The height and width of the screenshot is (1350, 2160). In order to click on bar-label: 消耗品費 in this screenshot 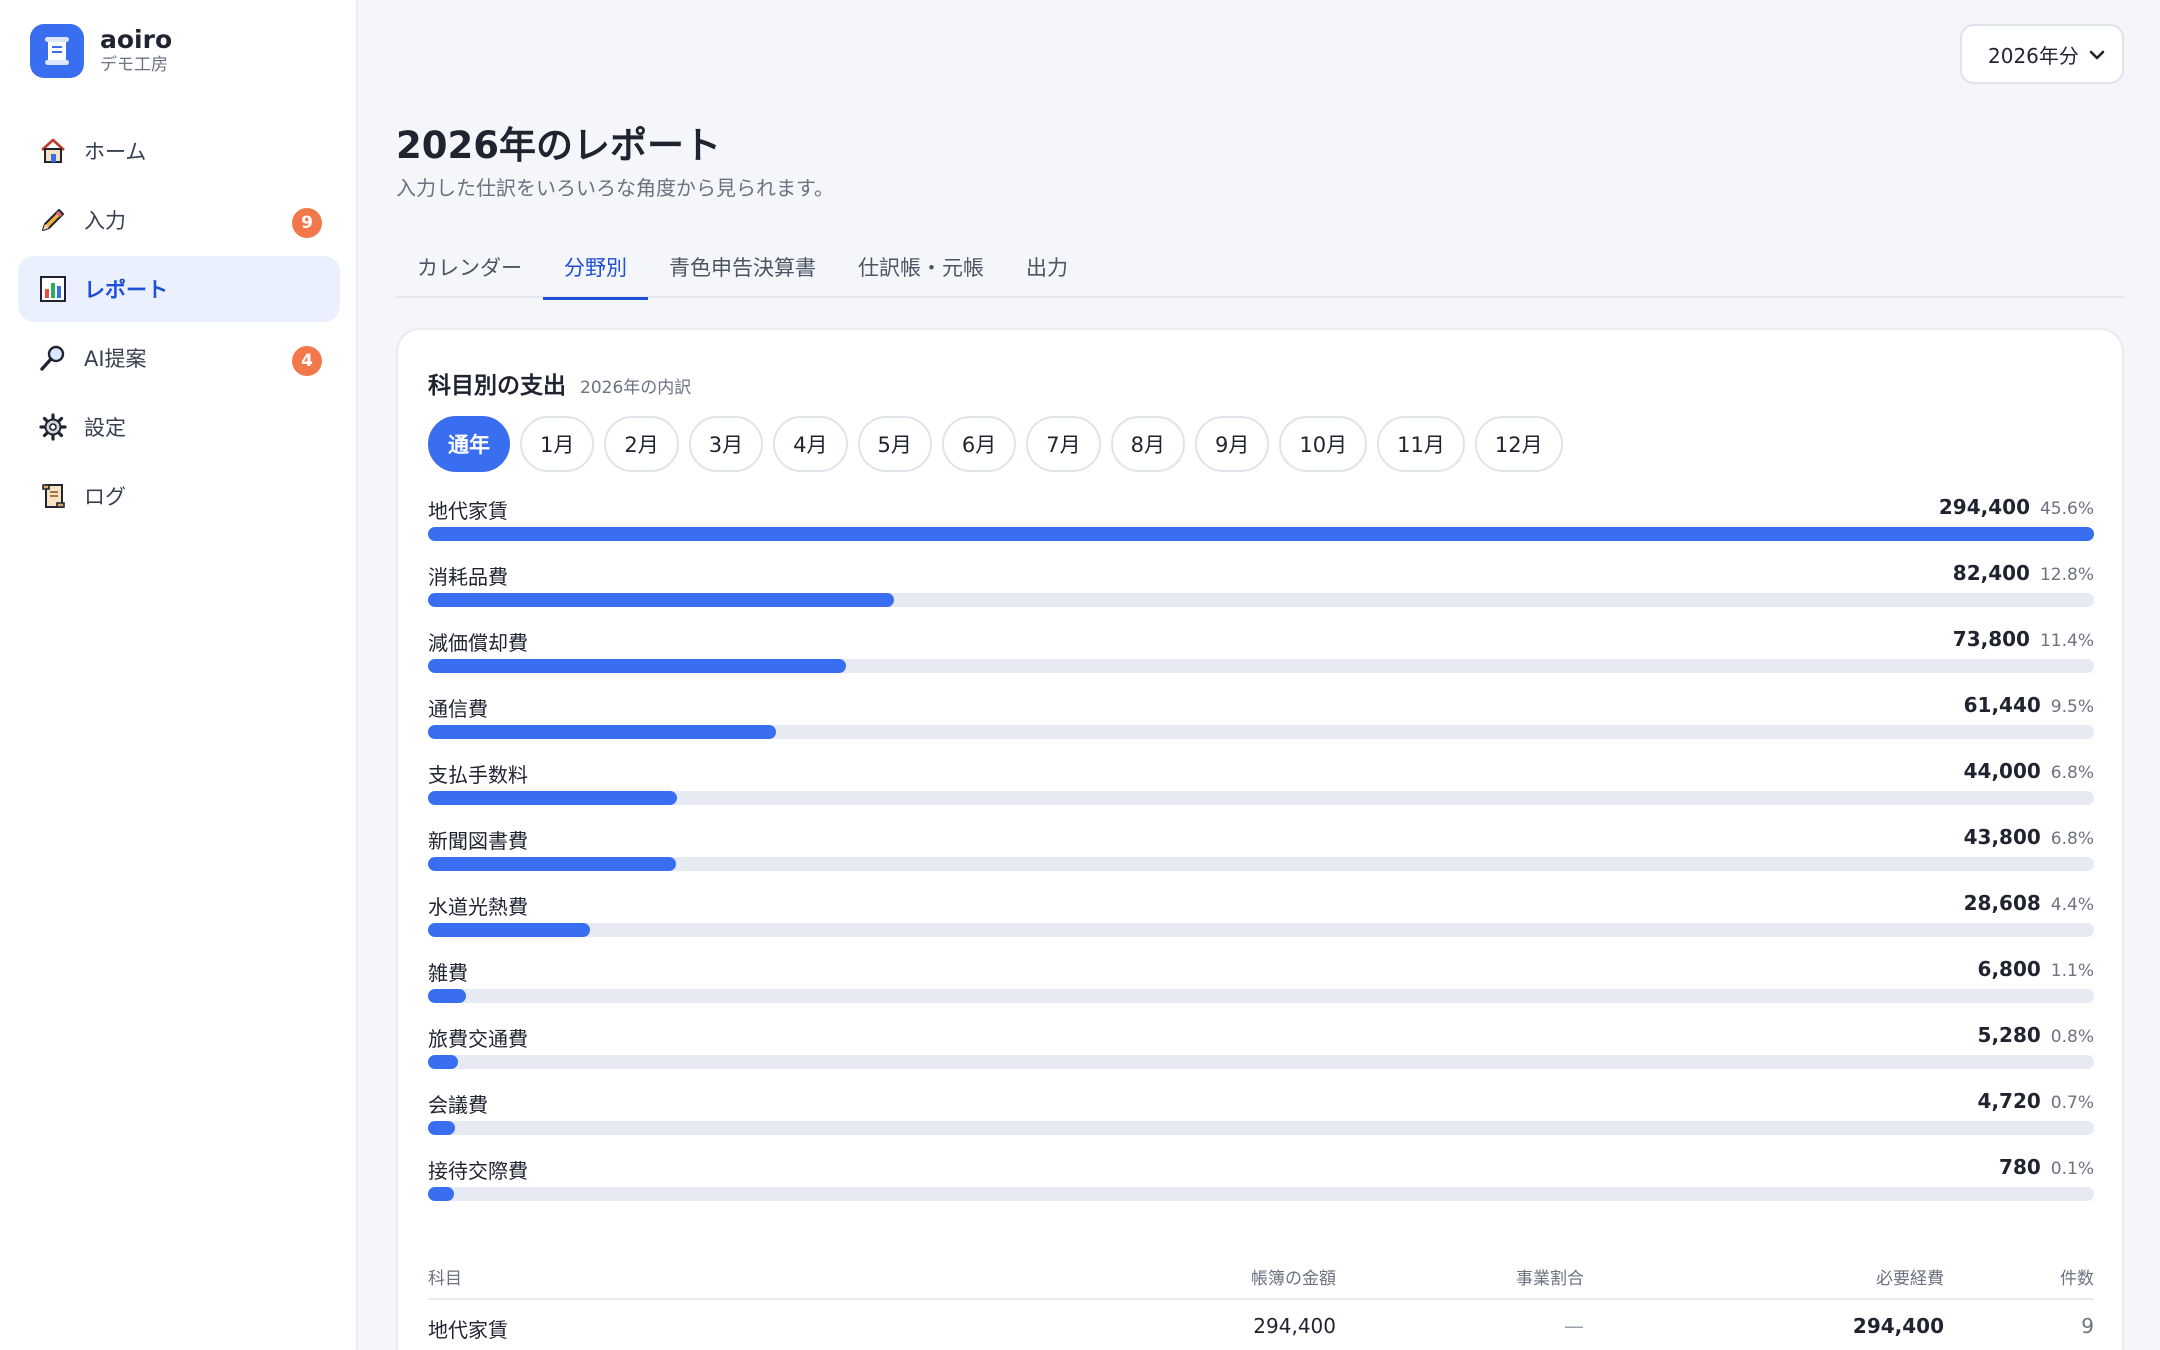, I will do `click(468, 577)`.